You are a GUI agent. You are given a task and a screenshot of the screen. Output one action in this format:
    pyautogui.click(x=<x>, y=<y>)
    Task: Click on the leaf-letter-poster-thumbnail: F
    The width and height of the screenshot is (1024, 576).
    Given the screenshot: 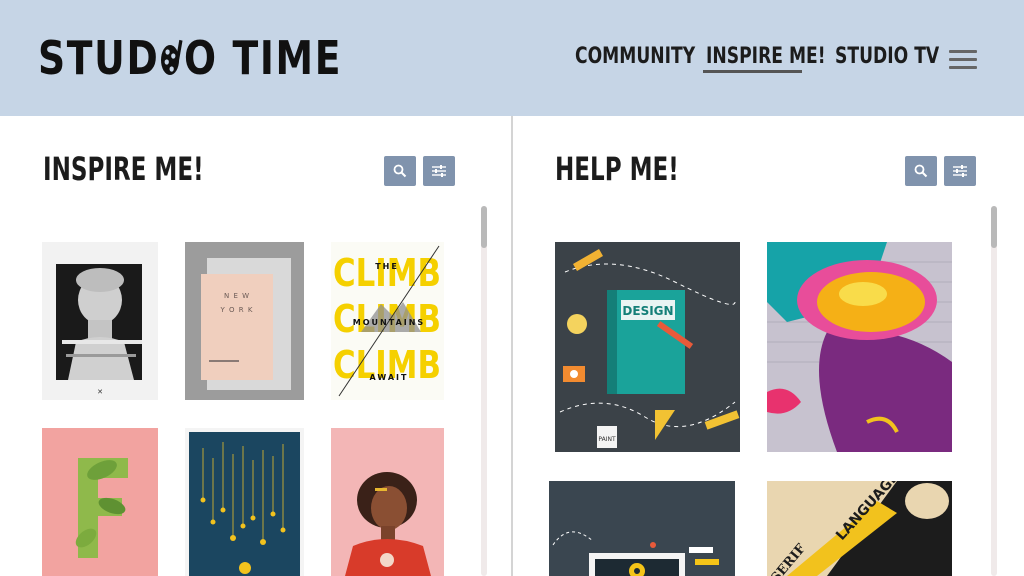 What is the action you would take?
    pyautogui.click(x=100, y=502)
    